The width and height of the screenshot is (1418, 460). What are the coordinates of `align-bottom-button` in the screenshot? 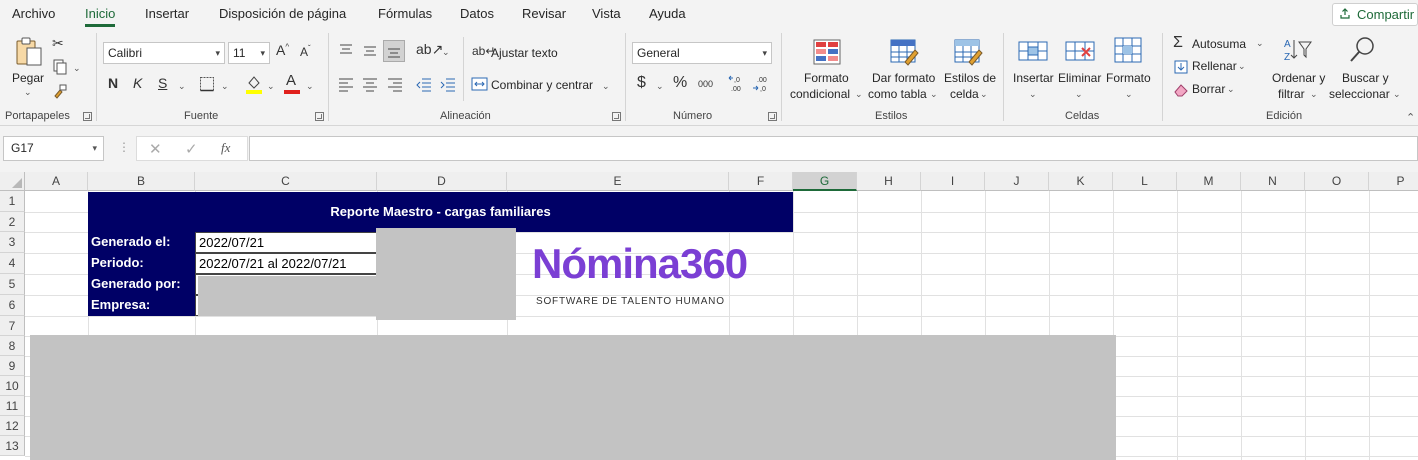 It's located at (394, 51).